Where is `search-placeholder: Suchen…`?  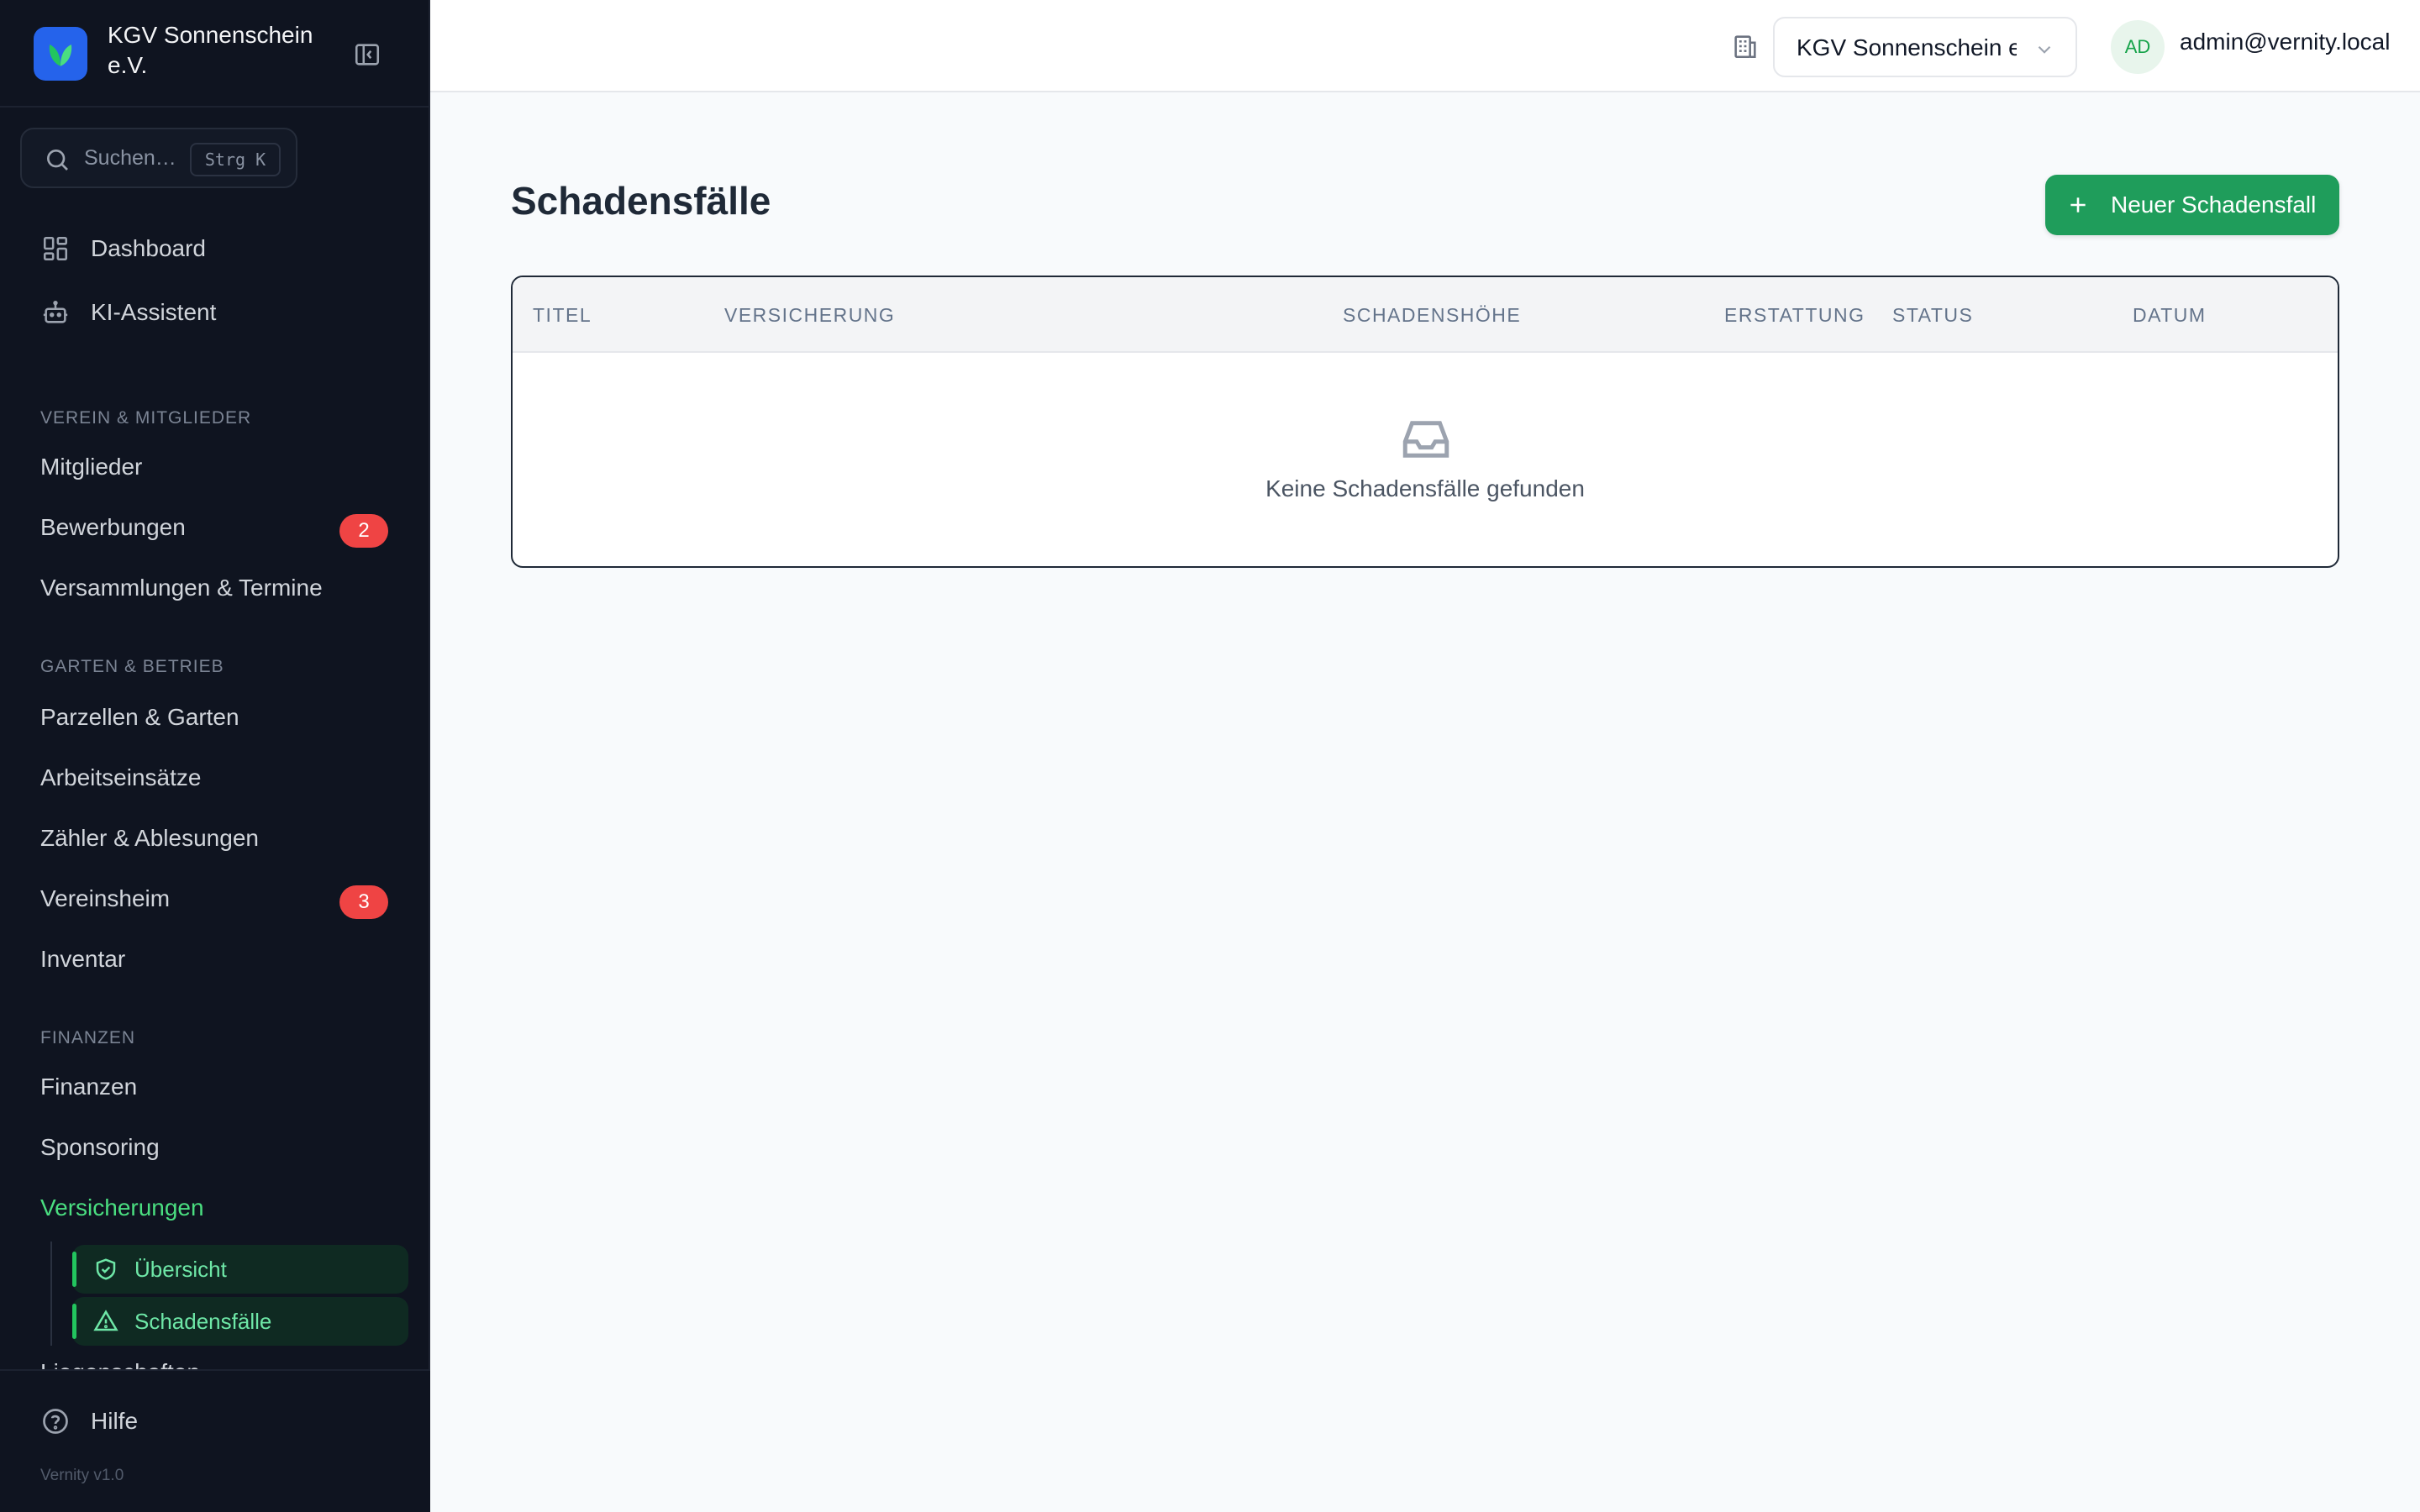
search-placeholder: Suchen… is located at coordinates (130, 158).